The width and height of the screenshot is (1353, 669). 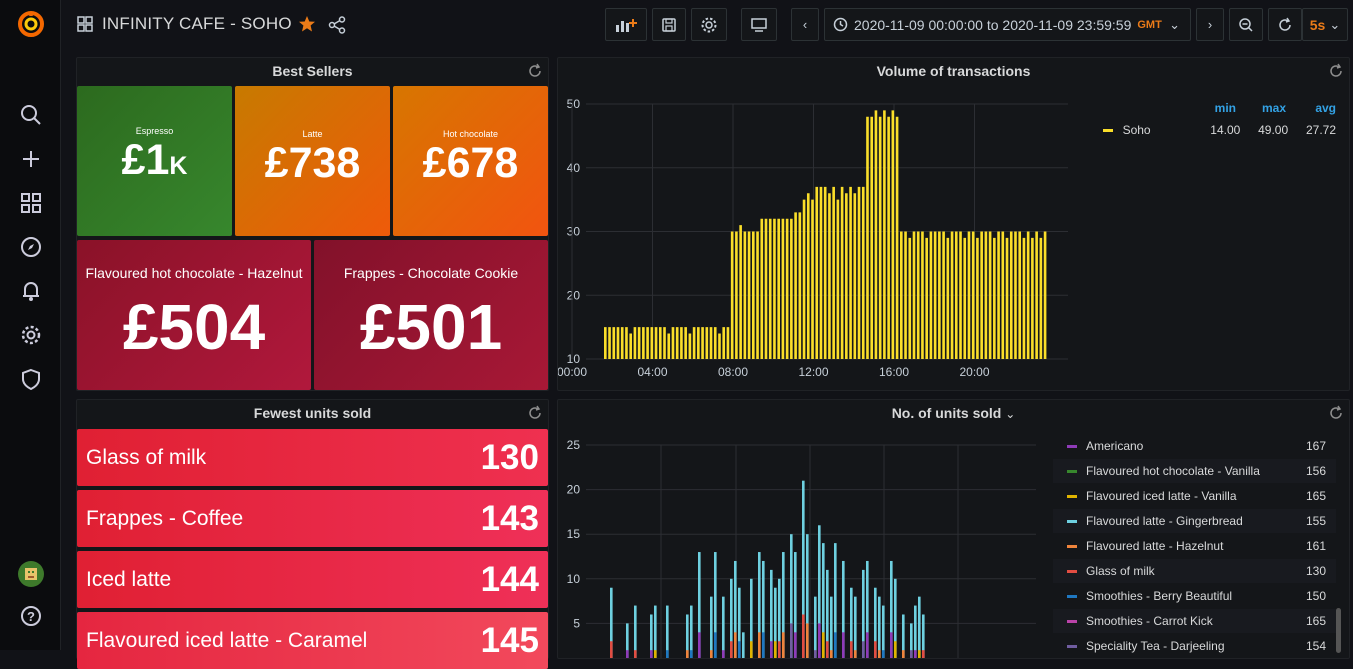 I want to click on bar-label: Iced latte, so click(x=129, y=579).